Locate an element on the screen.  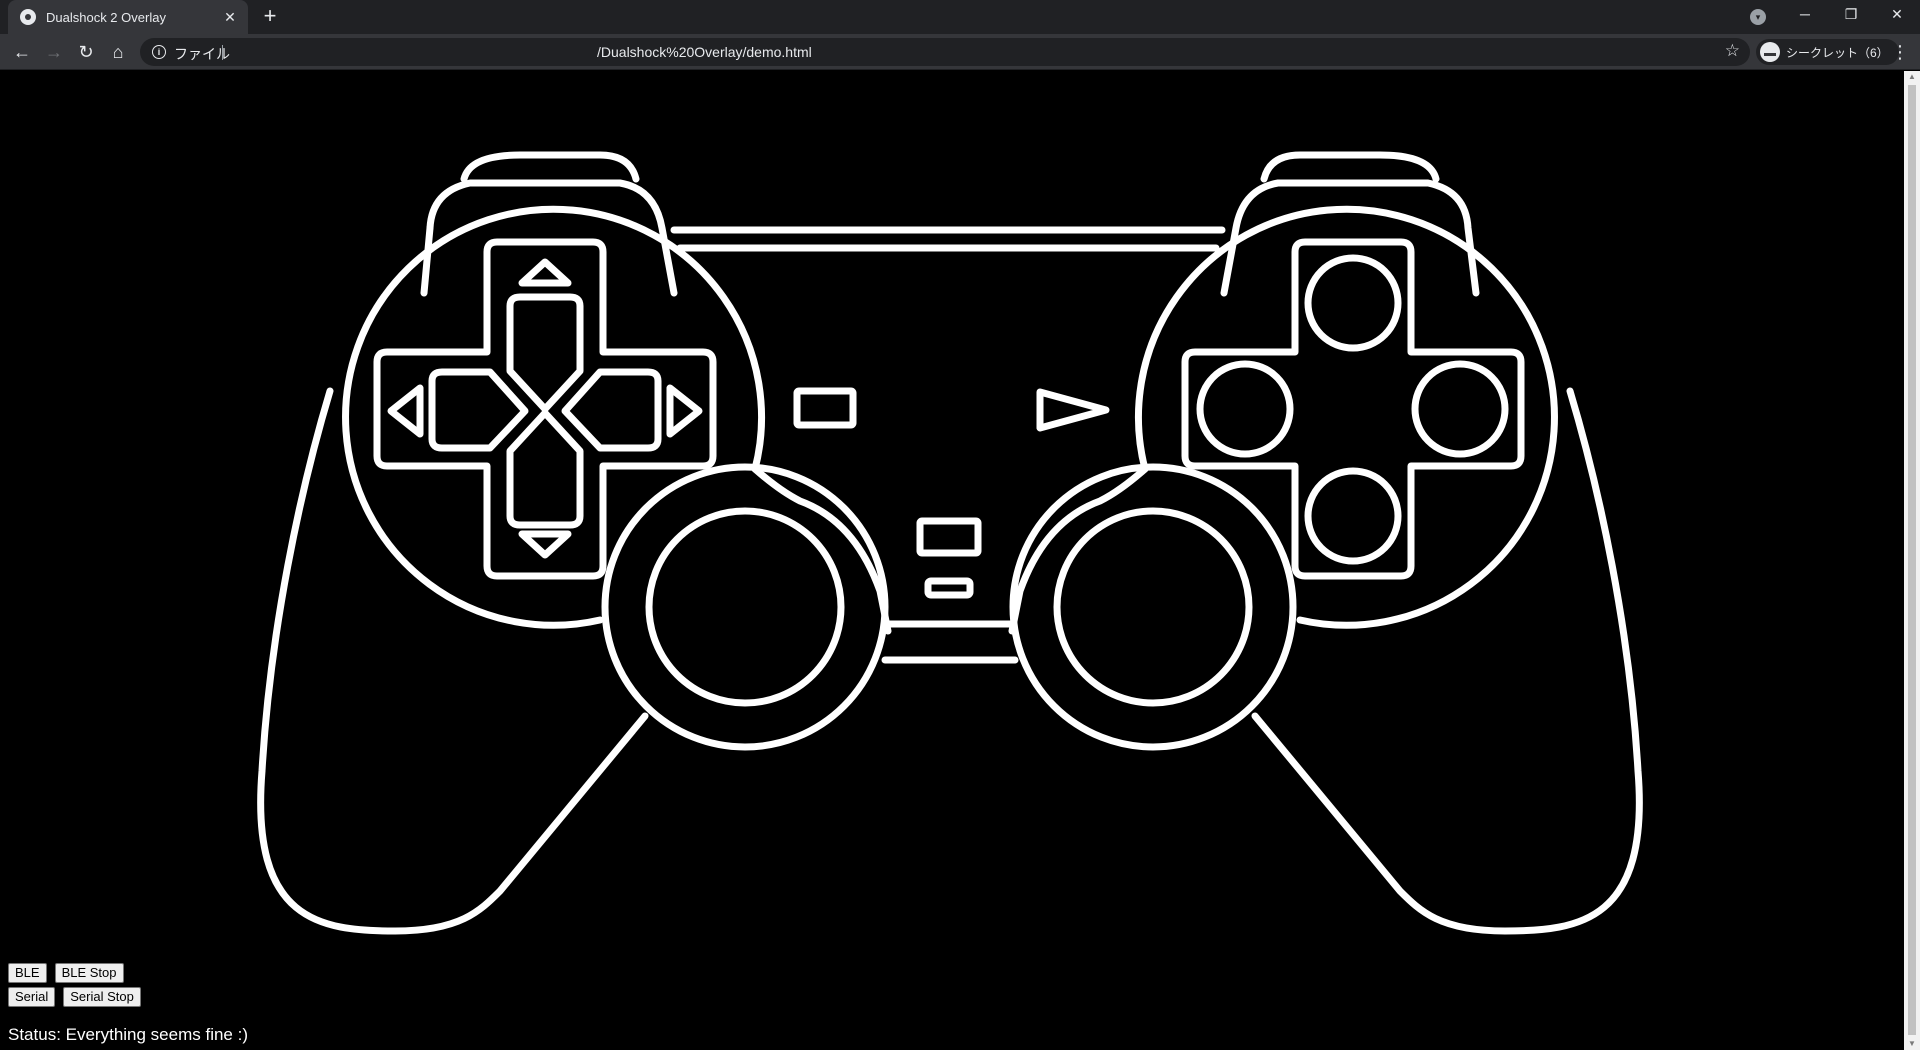
dpad-left-indicator is located at coordinates (405, 411).